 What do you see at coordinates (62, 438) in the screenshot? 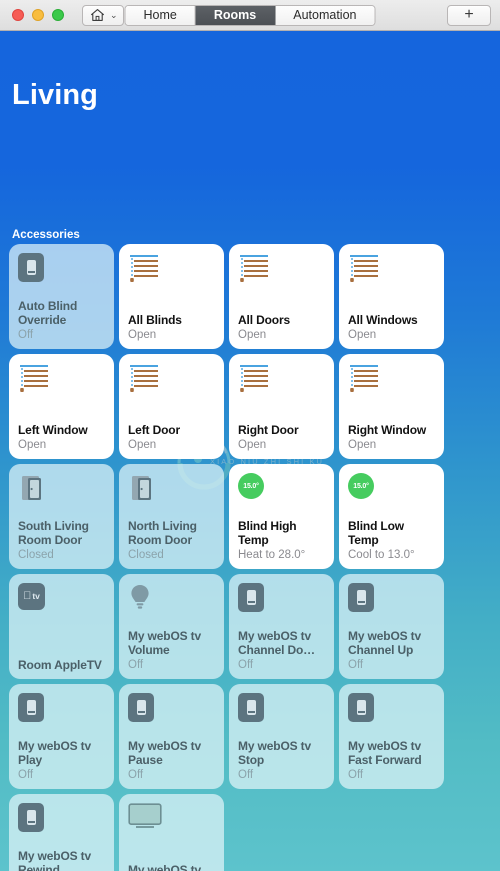
I see `accessory-text: Left Window Open` at bounding box center [62, 438].